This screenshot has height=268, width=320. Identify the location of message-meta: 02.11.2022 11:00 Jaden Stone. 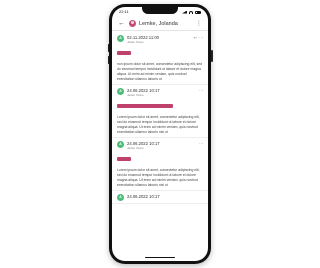
(160, 39).